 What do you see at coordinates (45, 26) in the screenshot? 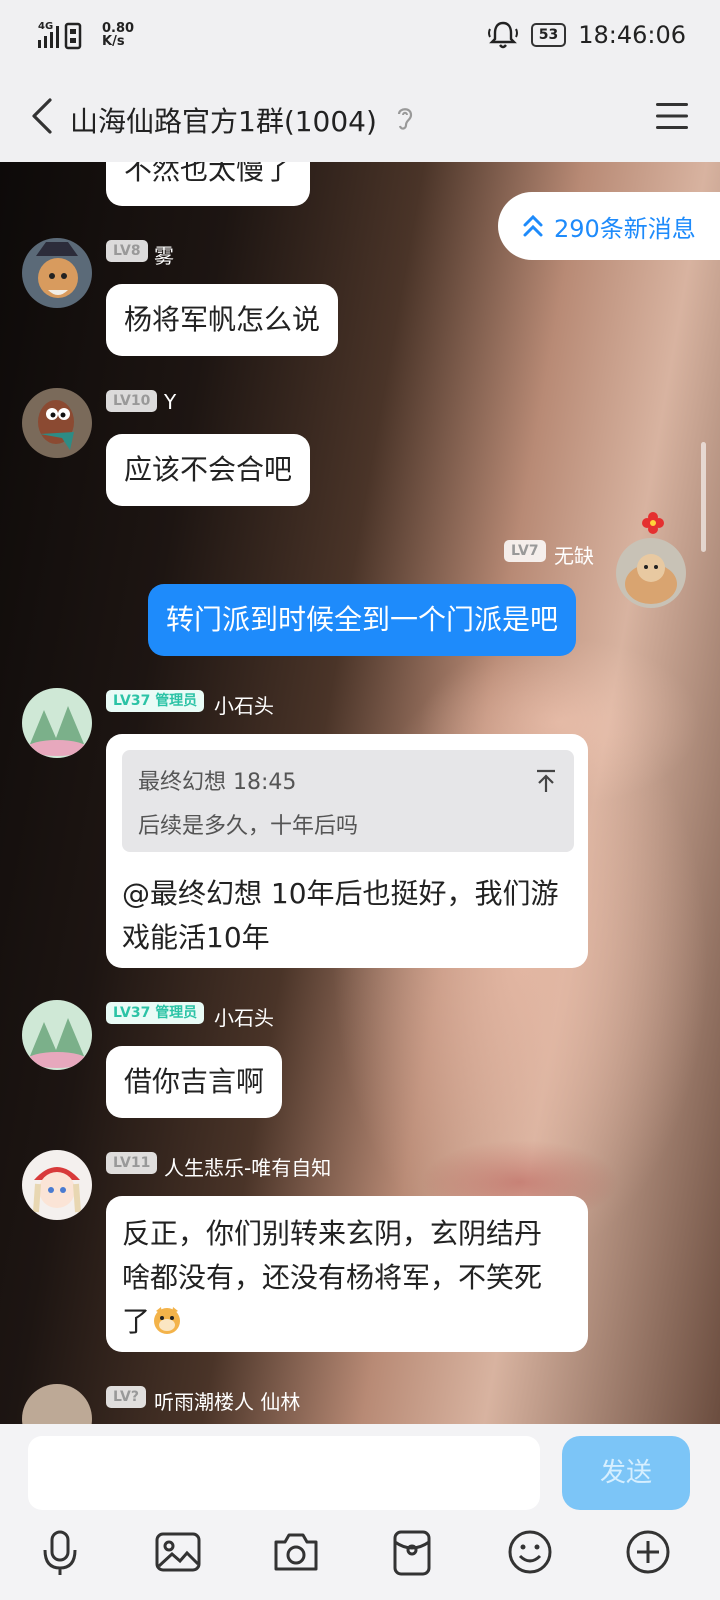
I see `network-type: 4G` at bounding box center [45, 26].